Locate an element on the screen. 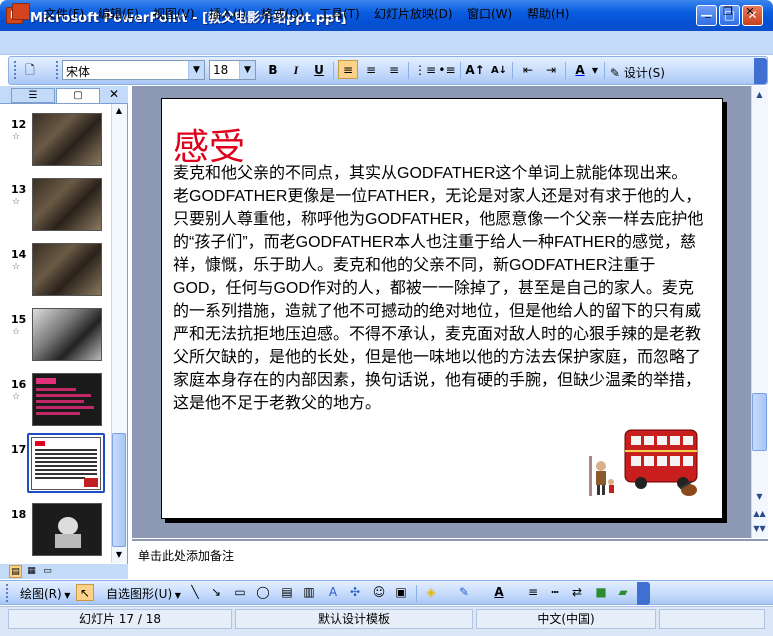 This screenshot has height=636, width=773. vertical-text-box-icon: ▥ is located at coordinates (309, 592).